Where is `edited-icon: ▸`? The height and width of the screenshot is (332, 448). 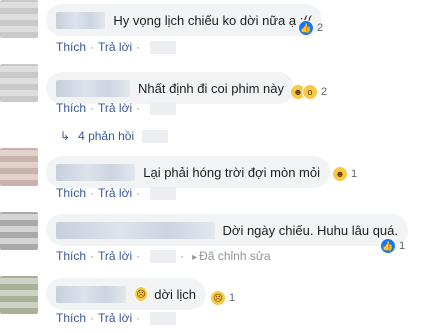
edited-icon: ▸ is located at coordinates (195, 257).